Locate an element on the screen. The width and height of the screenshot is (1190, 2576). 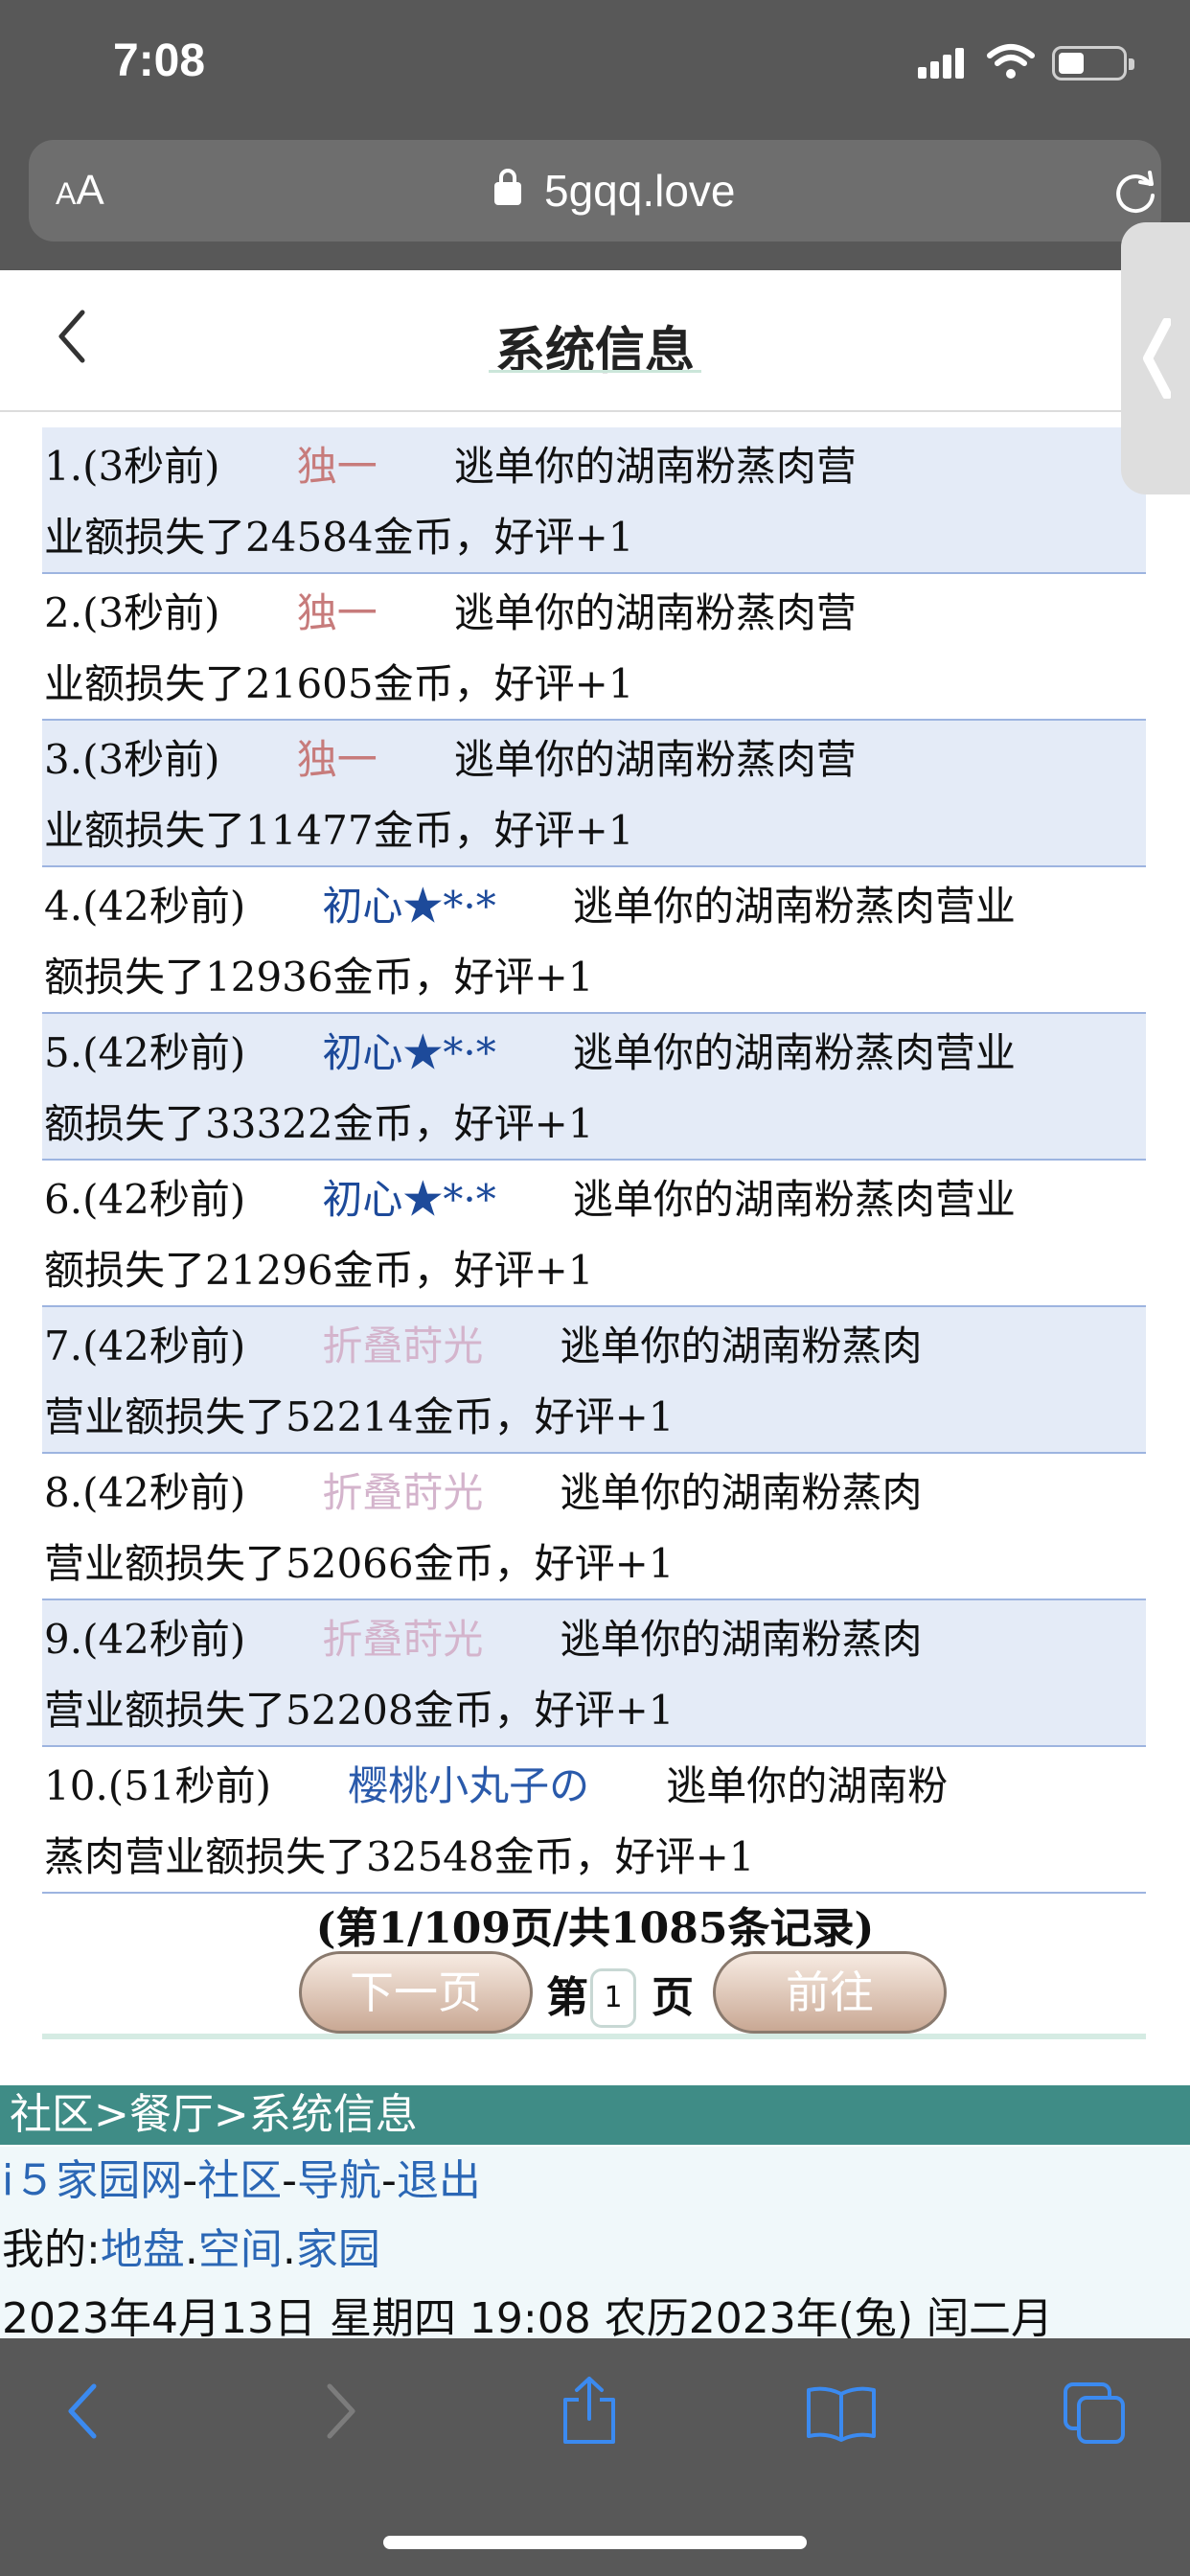
message-text-cont: 业额损失了24584金币，好评+1 is located at coordinates (339, 537).